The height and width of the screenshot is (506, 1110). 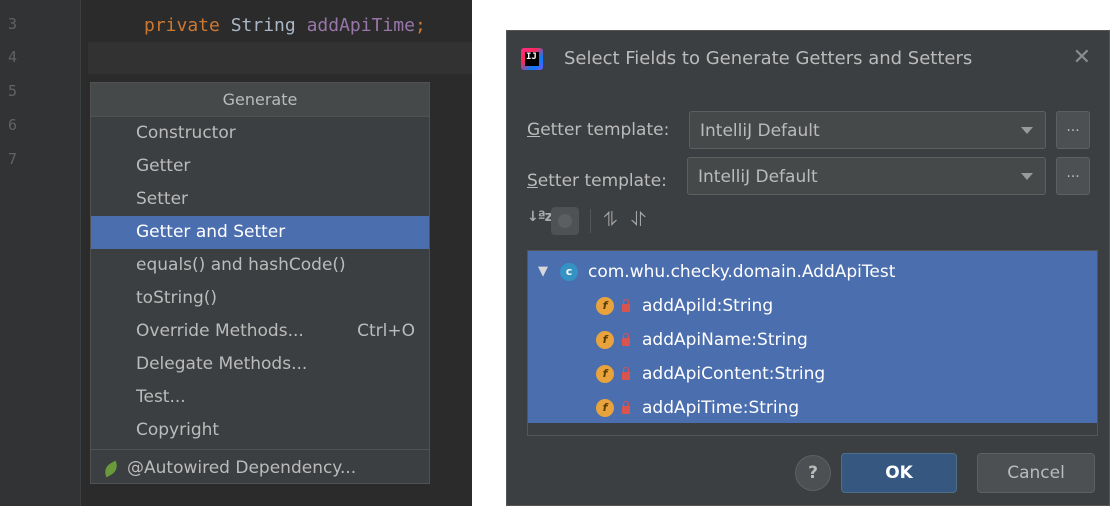 I want to click on expand-arrow-icon: ▼, so click(x=543, y=272).